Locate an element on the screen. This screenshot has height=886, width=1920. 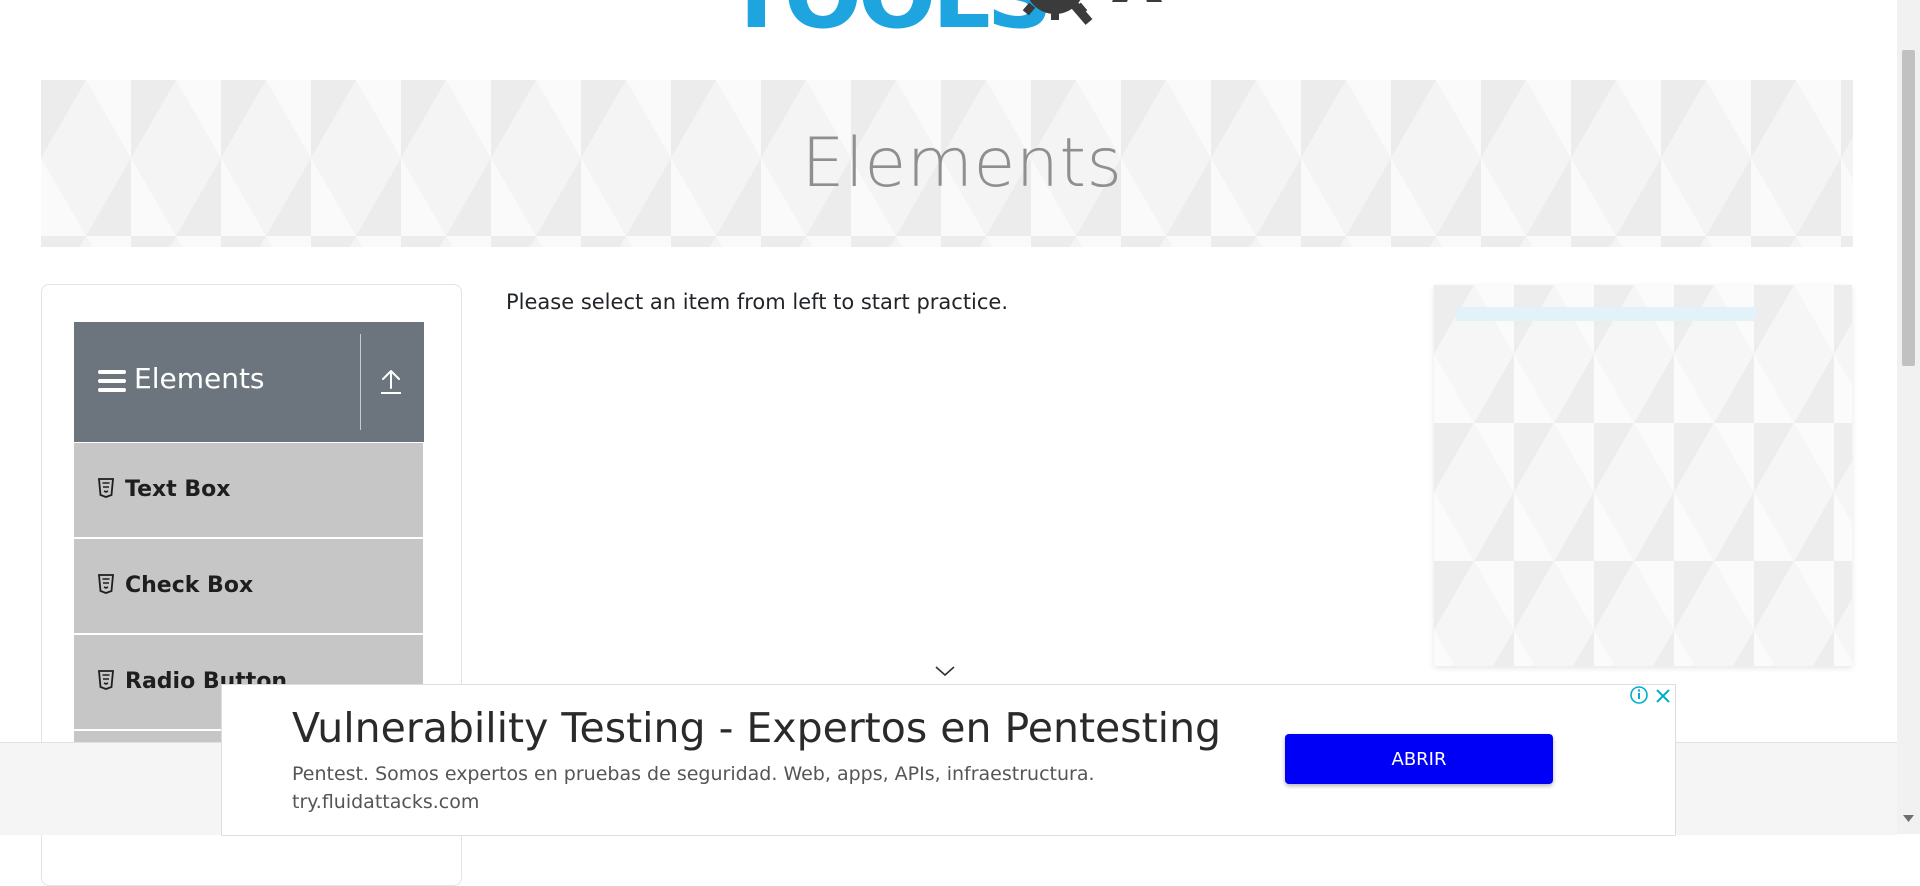
sidebar-item-check-box: Check Box is located at coordinates (248, 587).